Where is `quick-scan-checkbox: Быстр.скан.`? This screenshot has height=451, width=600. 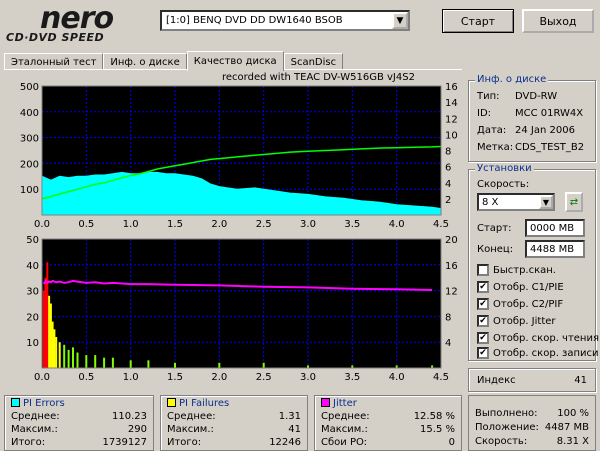
quick-scan-checkbox: Быстр.скан. is located at coordinates (516, 270).